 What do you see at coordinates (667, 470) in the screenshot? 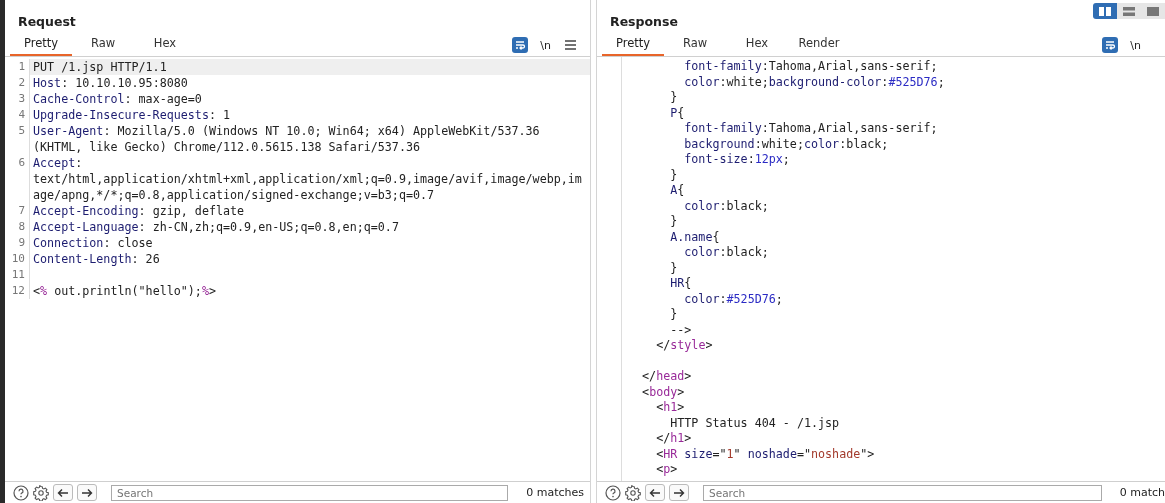
I see `code-line: <p>` at bounding box center [667, 470].